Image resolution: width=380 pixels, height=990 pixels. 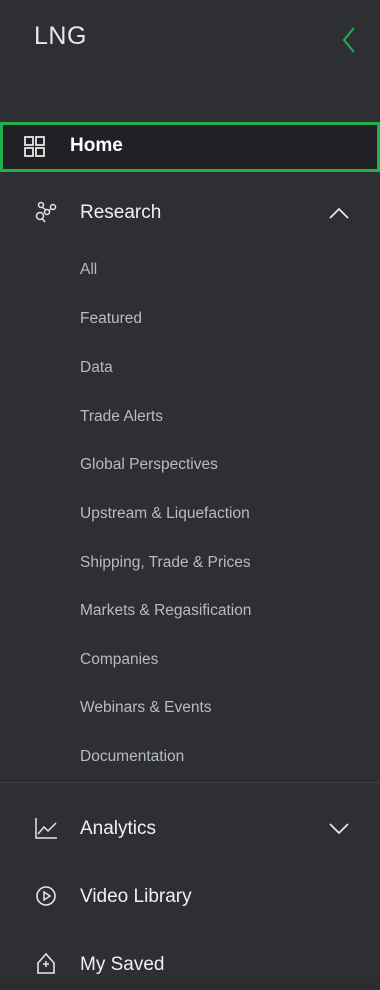 I want to click on nav-home-label: Home, so click(x=96, y=145).